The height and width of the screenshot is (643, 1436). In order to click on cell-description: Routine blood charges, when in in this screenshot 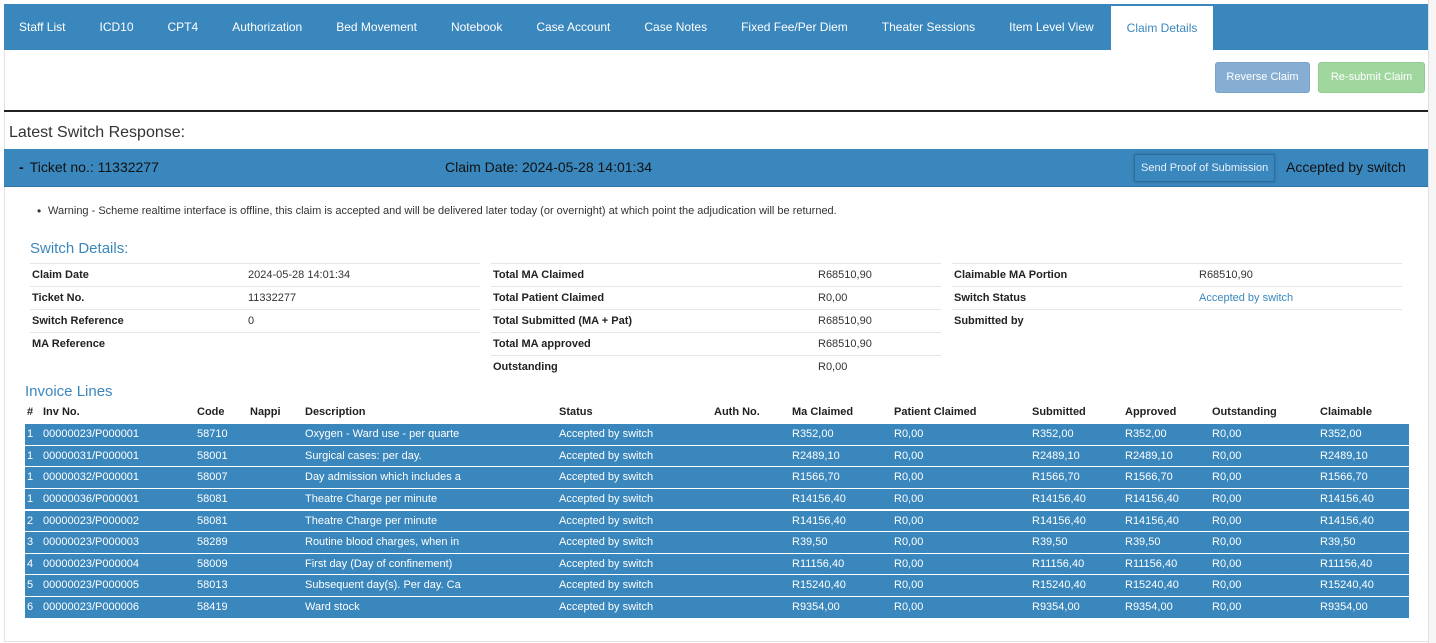, I will do `click(382, 542)`.